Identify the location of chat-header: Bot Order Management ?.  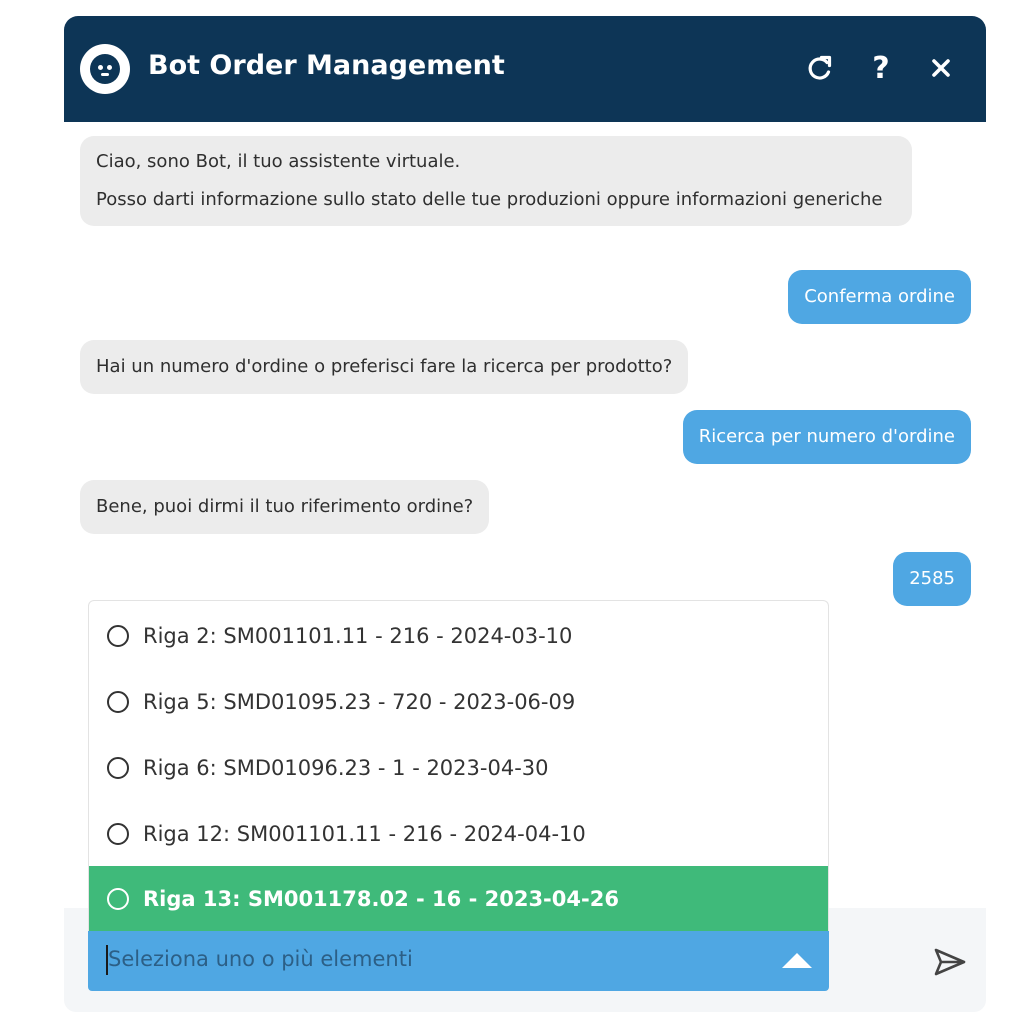
(525, 69).